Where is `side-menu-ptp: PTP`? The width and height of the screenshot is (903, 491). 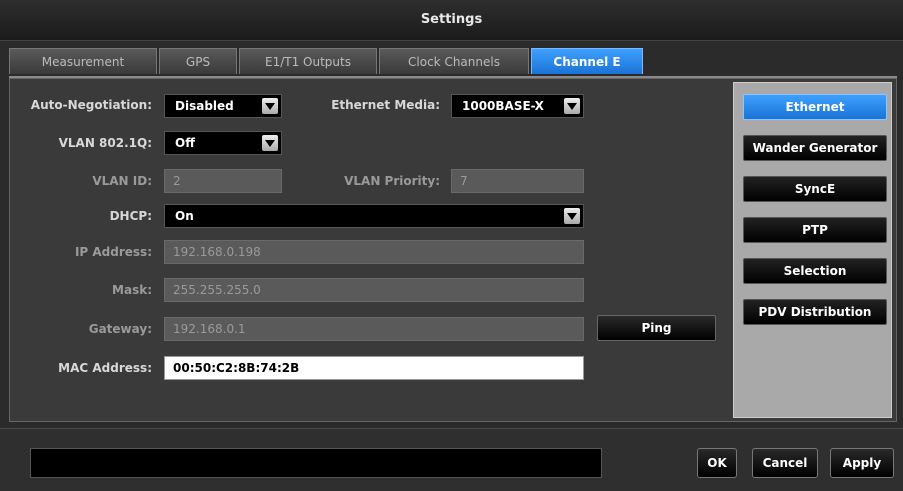
side-menu-ptp: PTP is located at coordinates (815, 230).